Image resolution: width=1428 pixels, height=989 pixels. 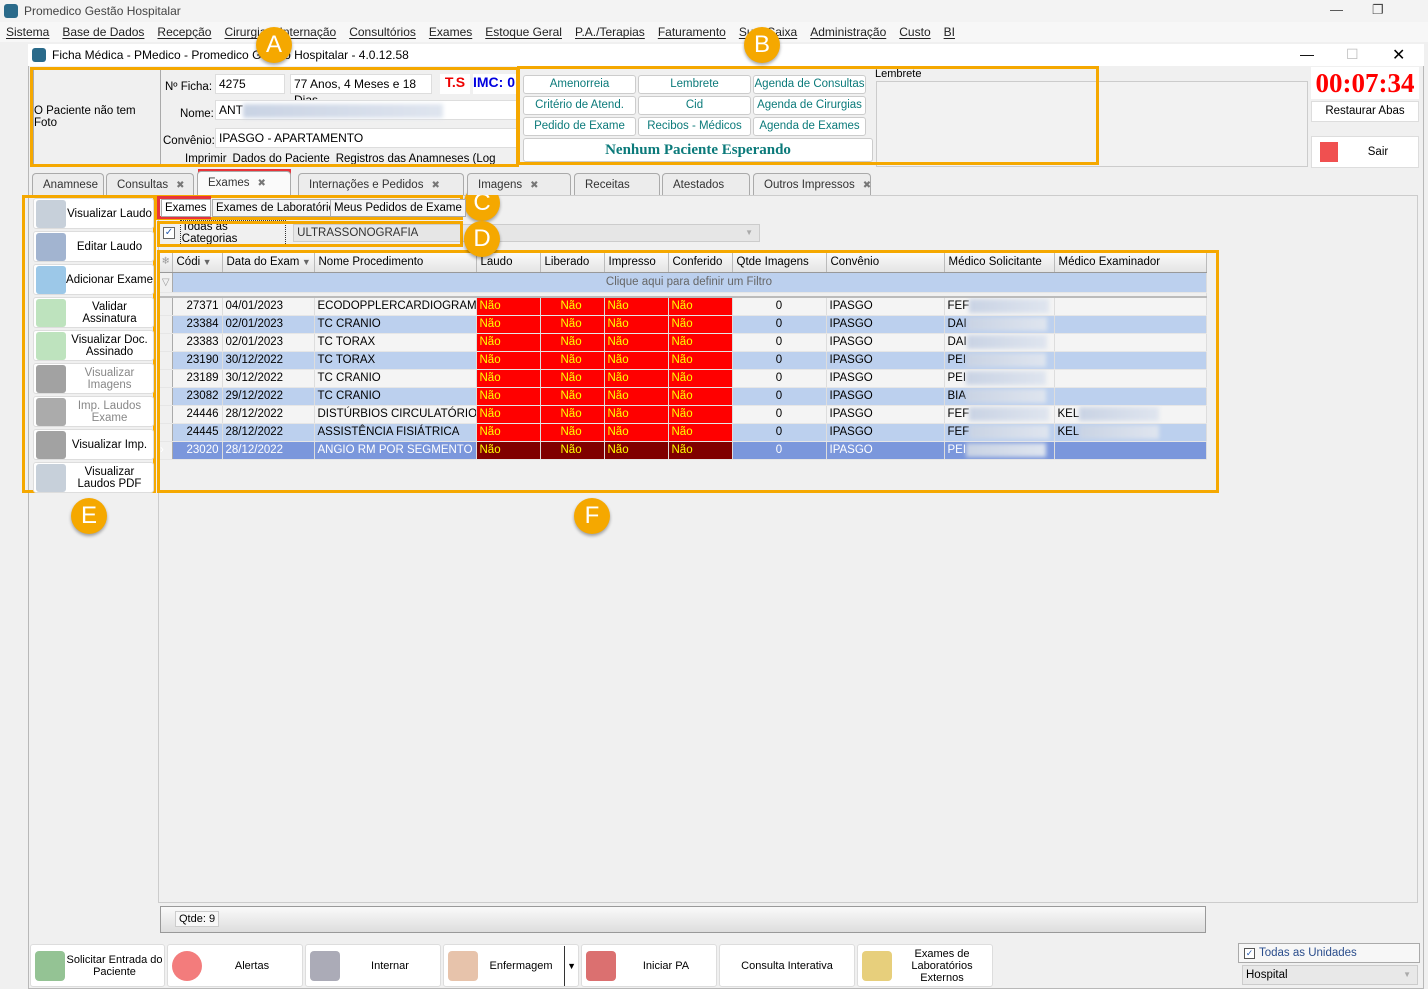 I want to click on validar-assinatura-button: Validar Assinatura, so click(x=93, y=312).